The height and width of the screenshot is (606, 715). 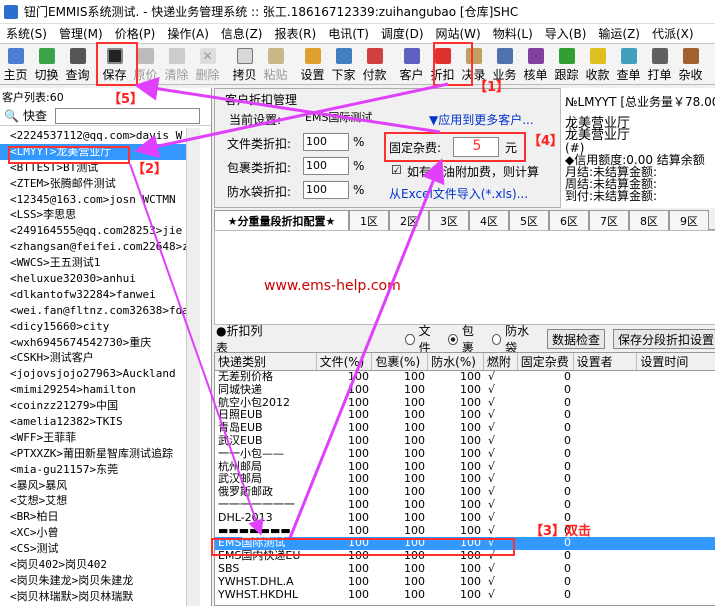 I want to click on tab-zone-7: 7区, so click(x=609, y=220).